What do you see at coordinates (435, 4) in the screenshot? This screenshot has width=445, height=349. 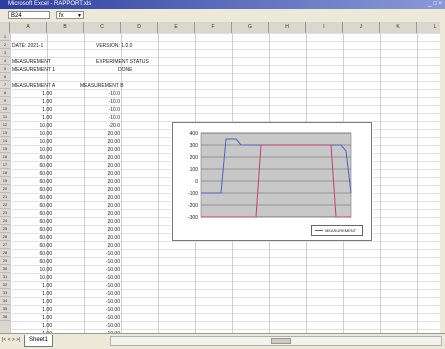 I see `window-controls: _ □ ×` at bounding box center [435, 4].